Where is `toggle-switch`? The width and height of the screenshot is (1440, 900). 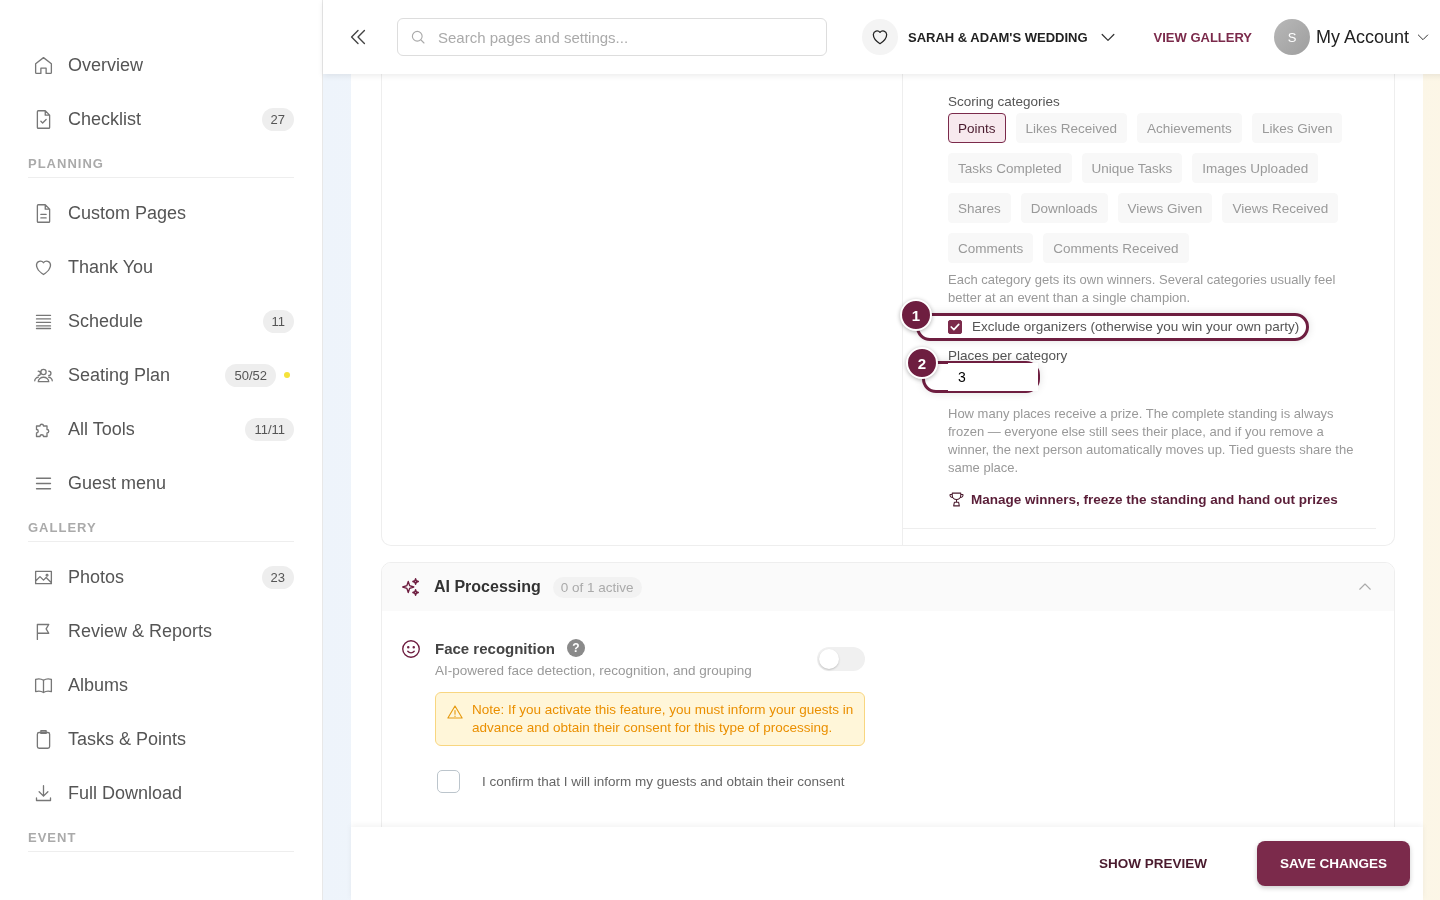 toggle-switch is located at coordinates (841, 658).